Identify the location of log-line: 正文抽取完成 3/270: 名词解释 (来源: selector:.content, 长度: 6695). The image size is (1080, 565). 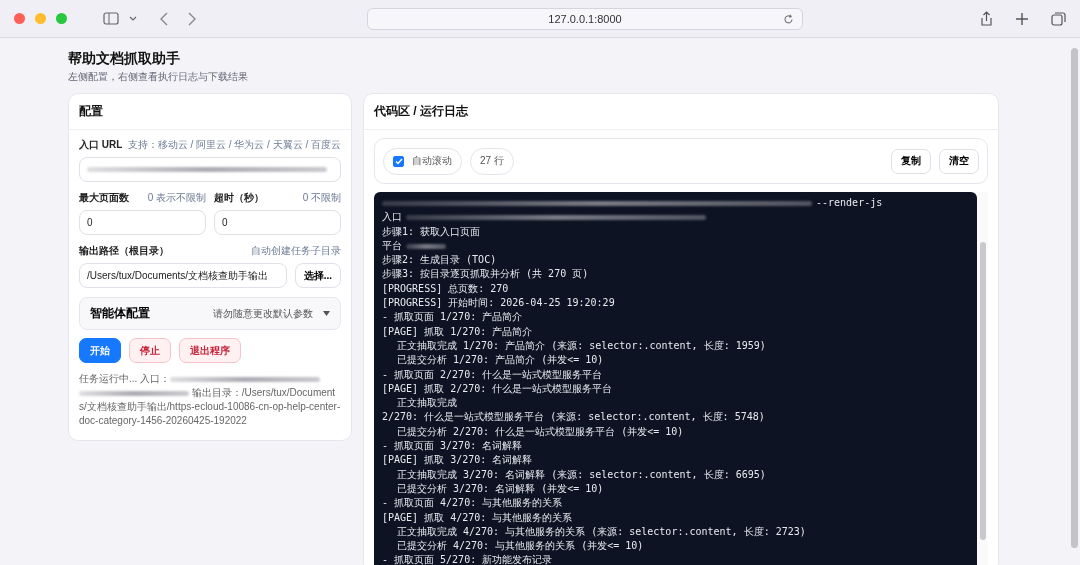
(581, 474).